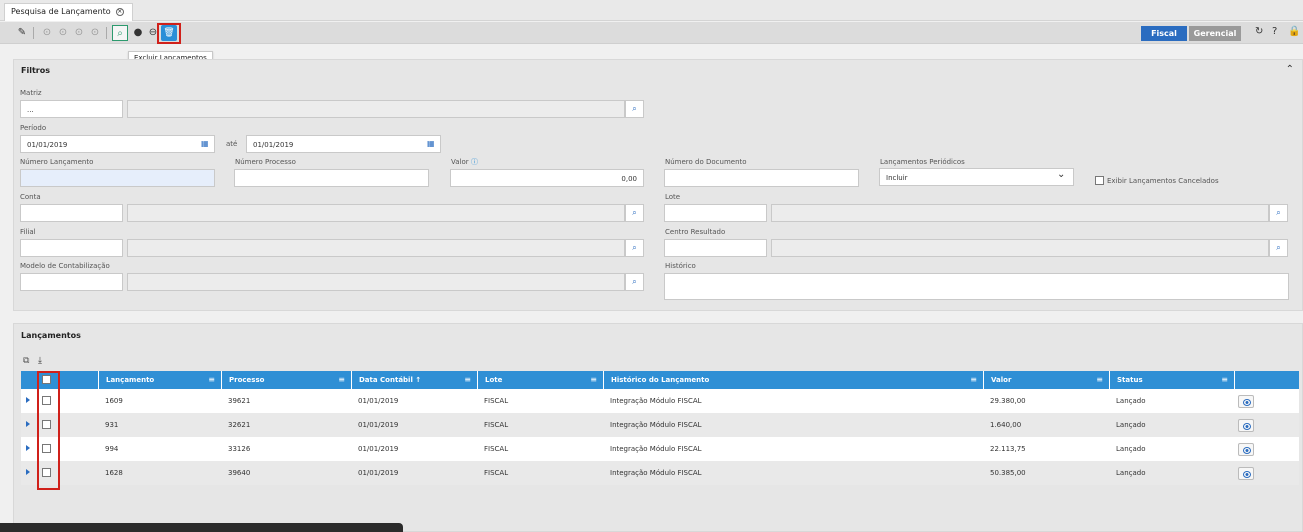  I want to click on conta-code-input, so click(71, 213).